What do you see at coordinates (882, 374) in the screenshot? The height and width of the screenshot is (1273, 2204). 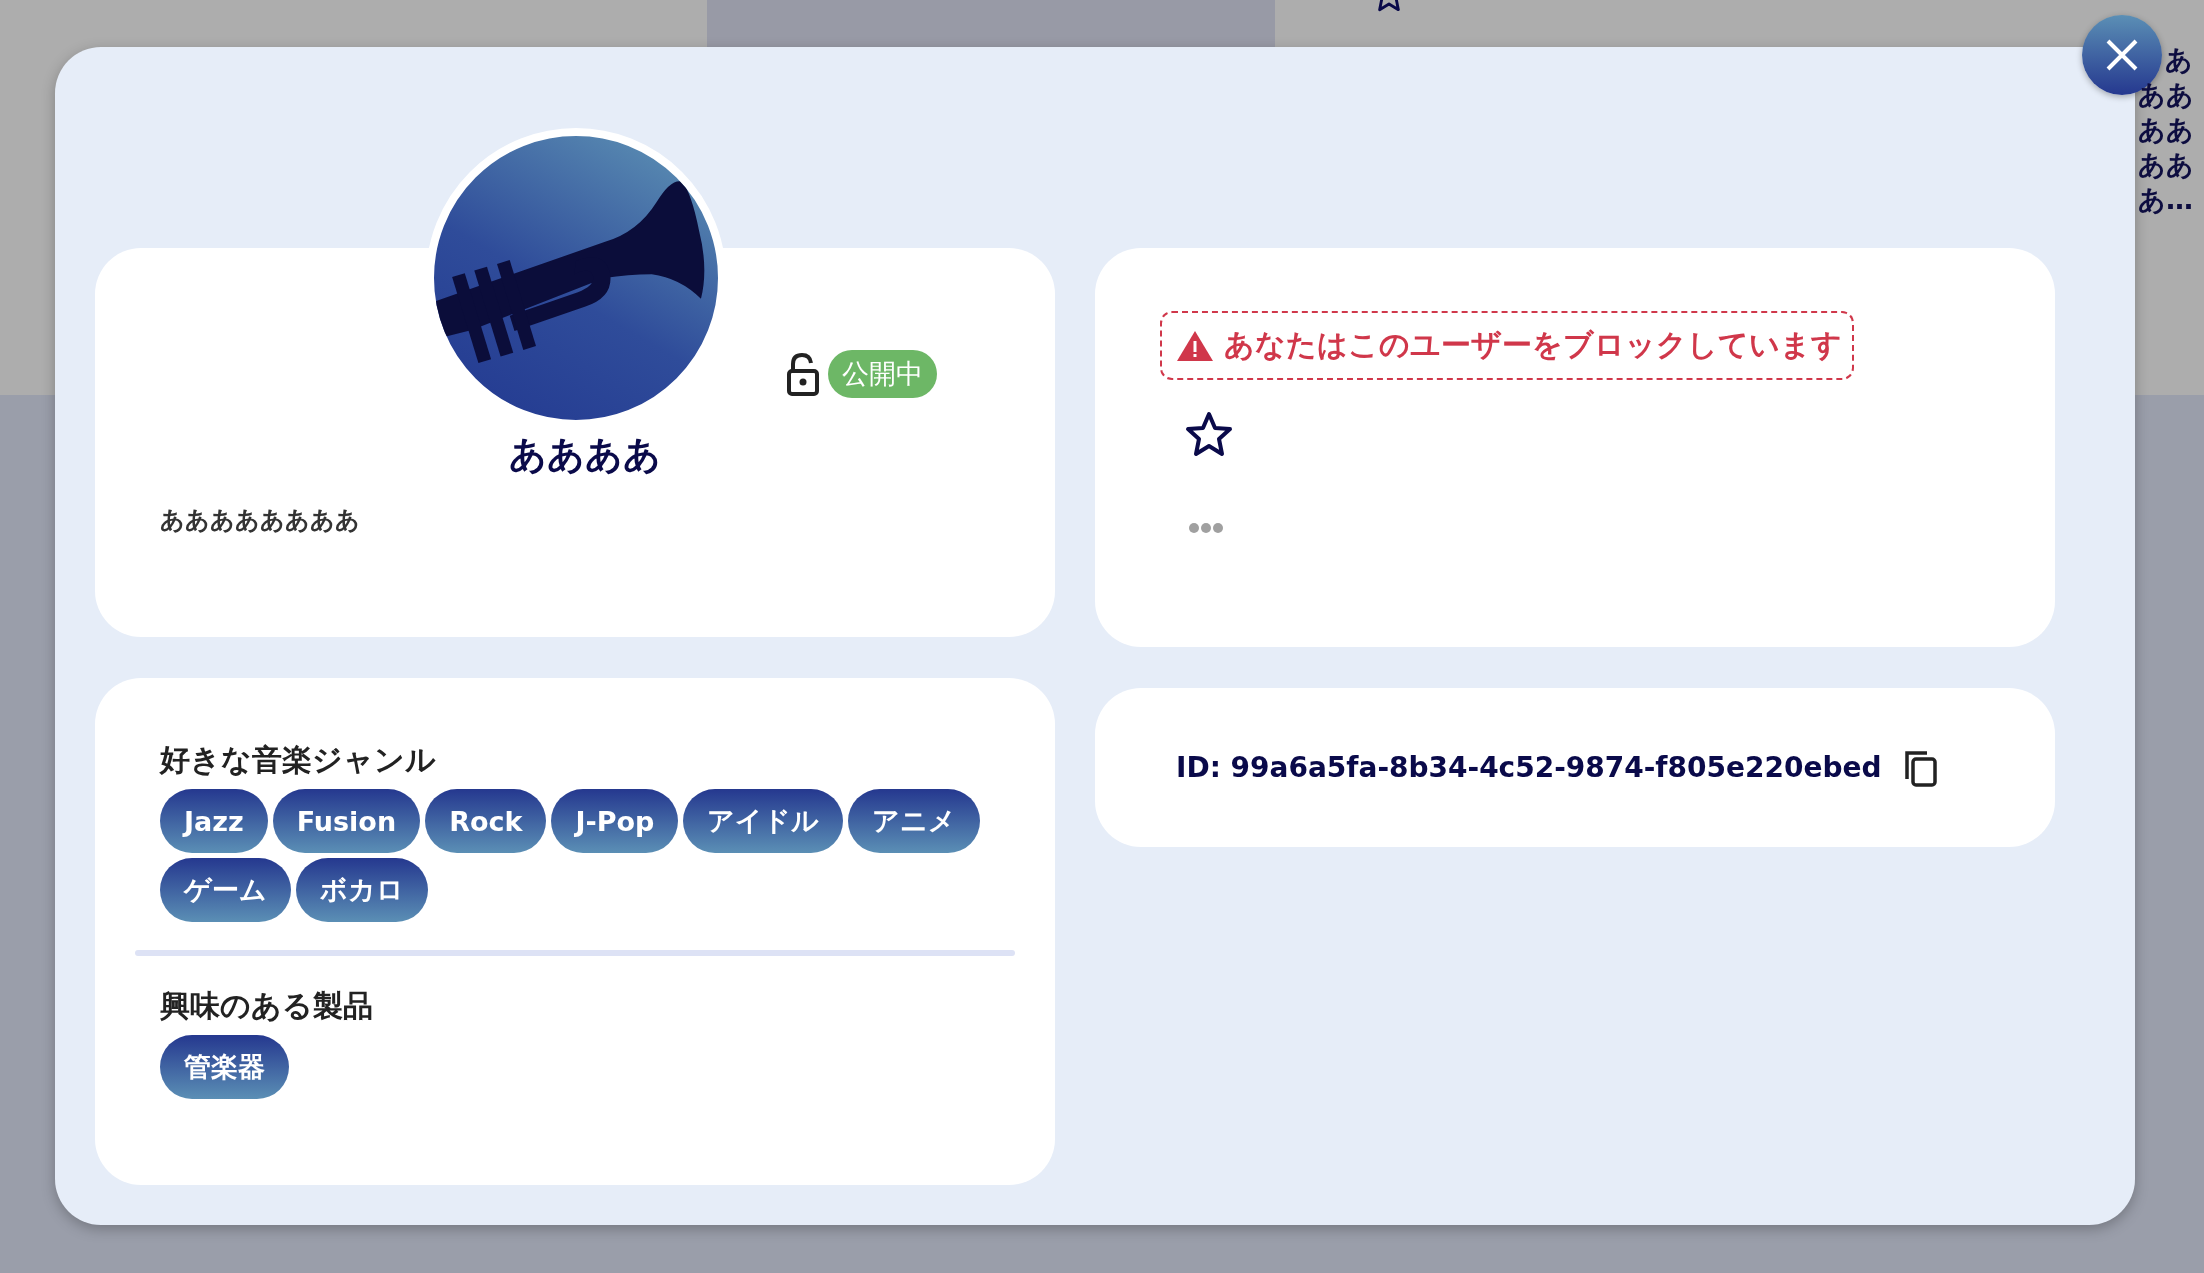 I see `status-badge: 公開中` at bounding box center [882, 374].